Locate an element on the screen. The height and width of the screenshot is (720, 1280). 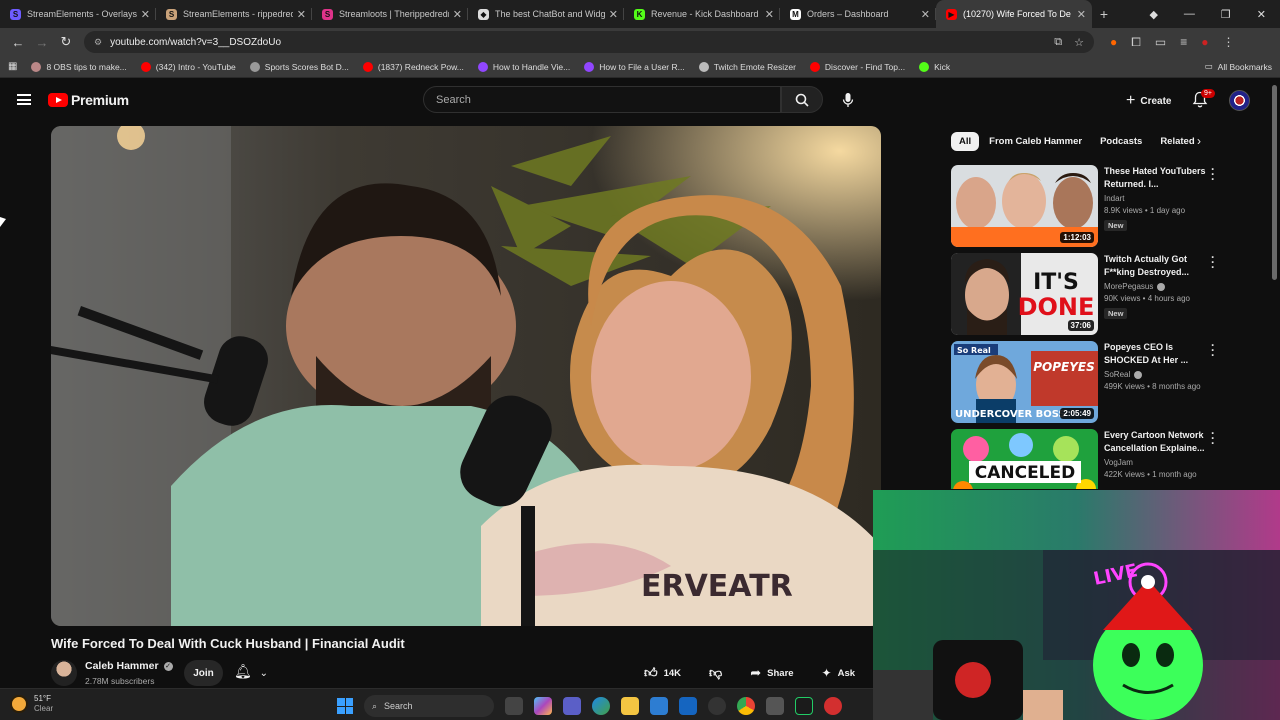
maximize-button: ❐ is located at coordinates (1226, 14).